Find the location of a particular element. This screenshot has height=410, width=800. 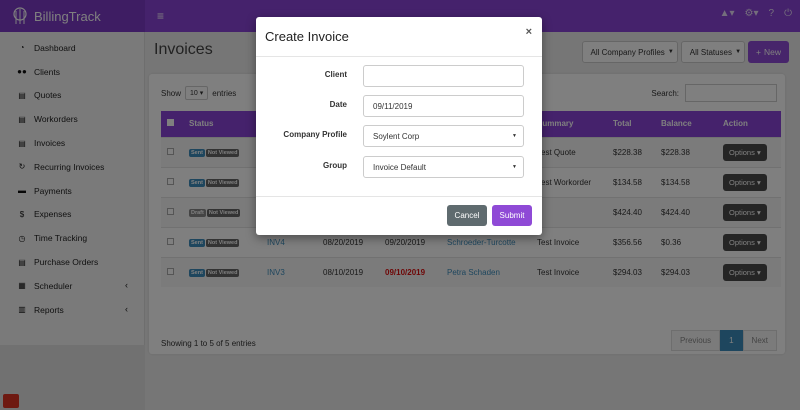

client-row: Client is located at coordinates (399, 76).